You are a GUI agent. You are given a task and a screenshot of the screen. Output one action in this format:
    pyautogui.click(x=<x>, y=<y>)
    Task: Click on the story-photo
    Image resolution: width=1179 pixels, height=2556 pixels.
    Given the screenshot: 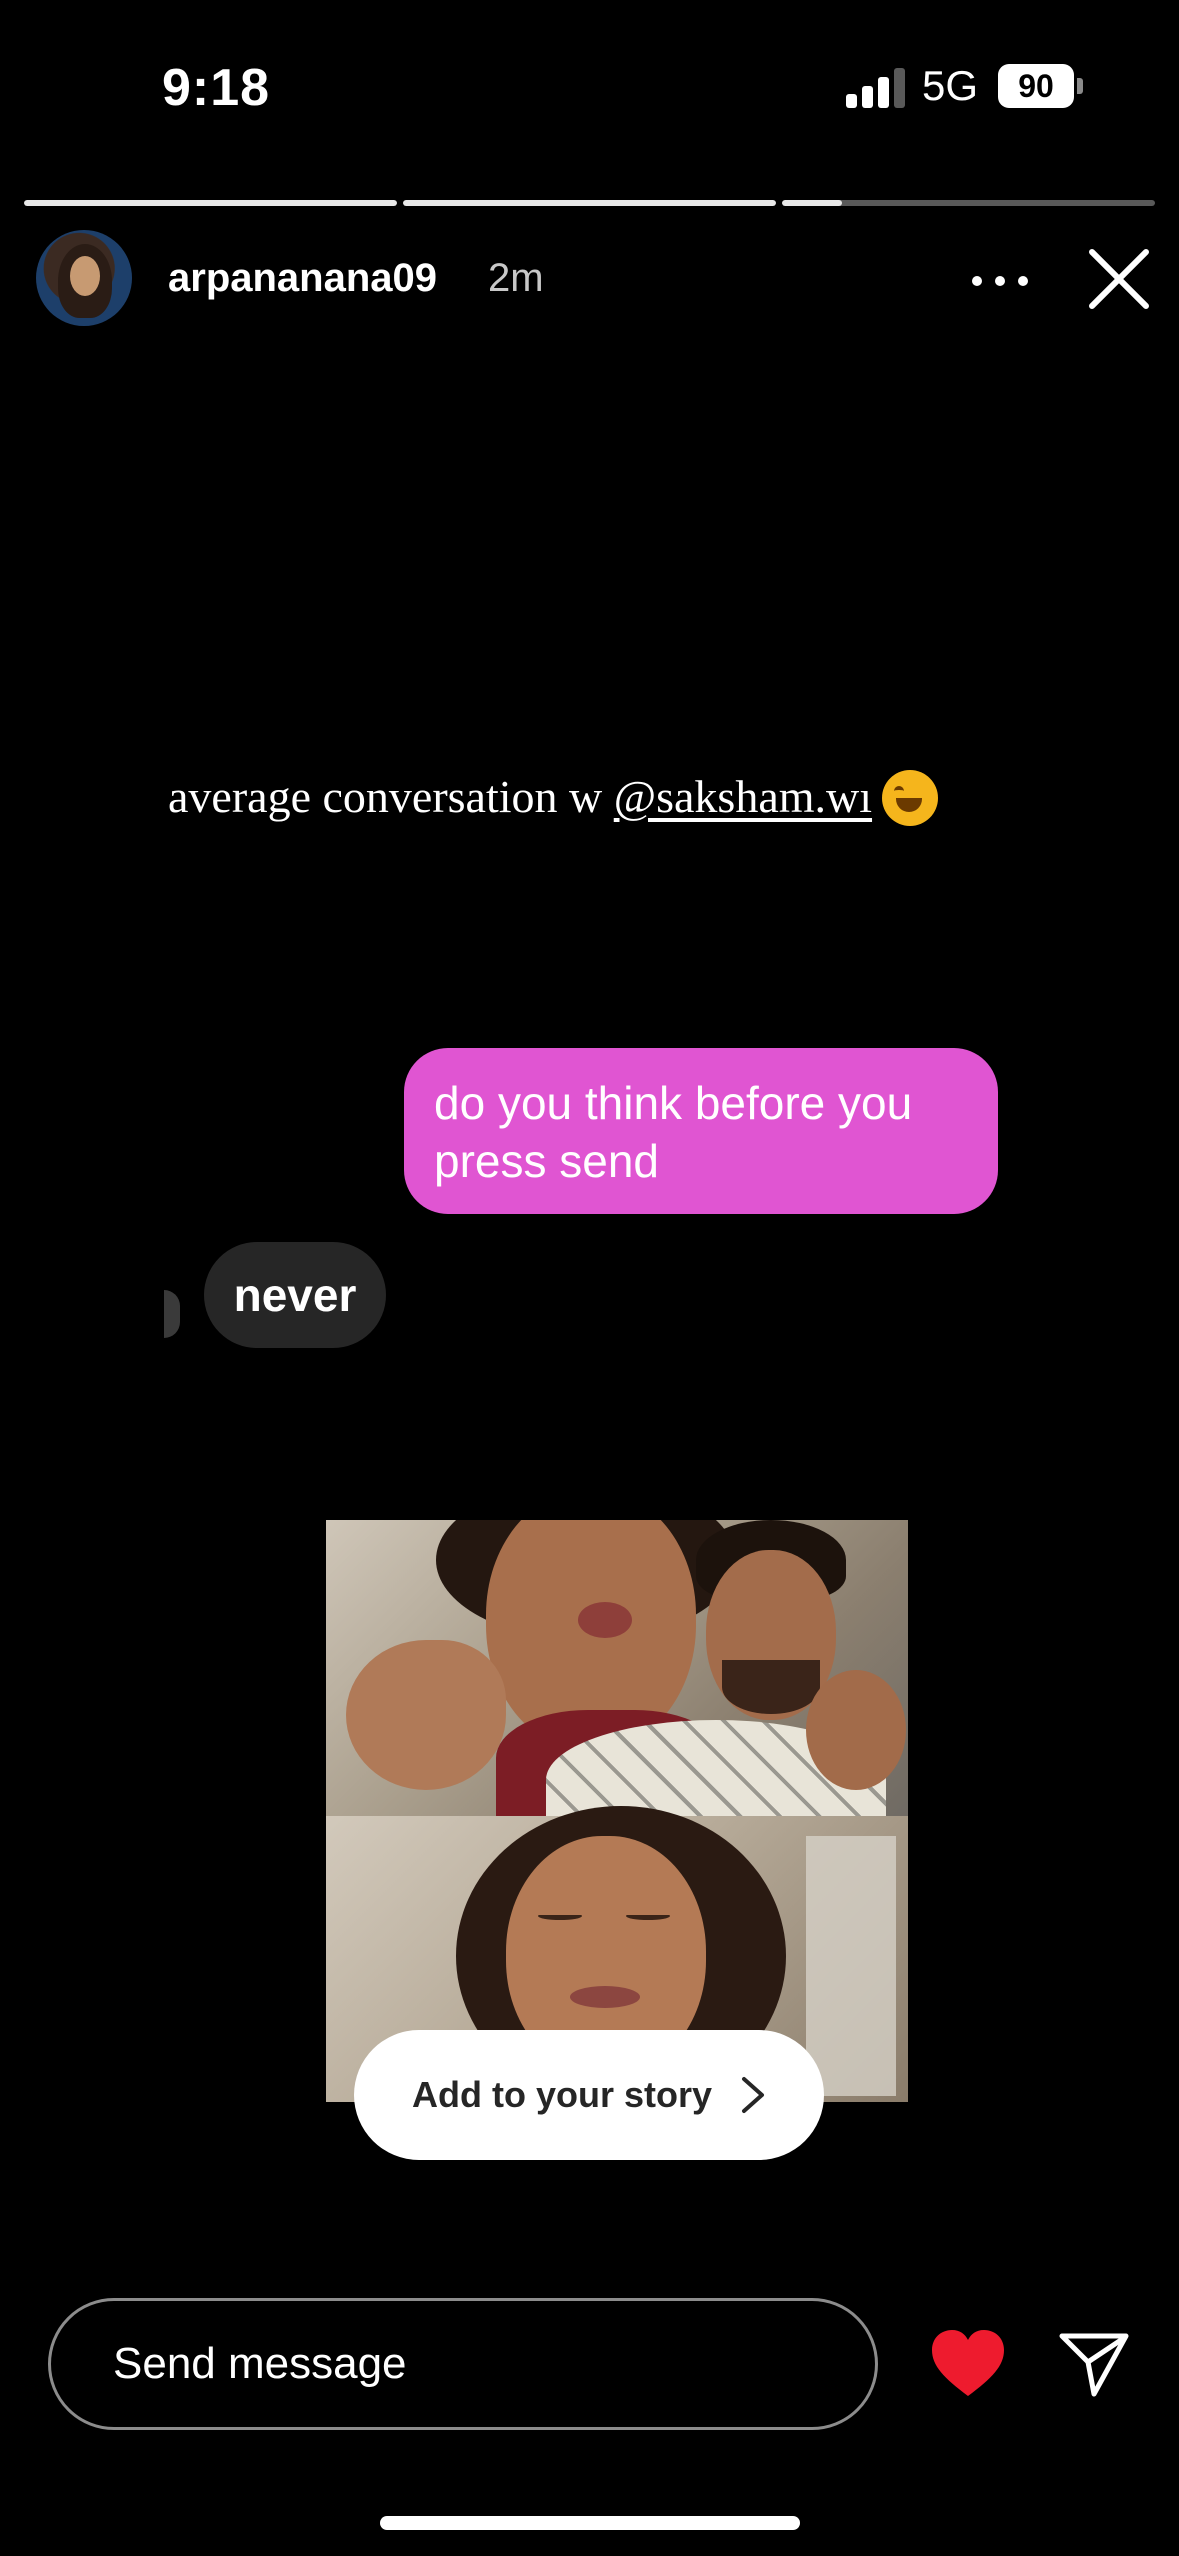 What is the action you would take?
    pyautogui.click(x=617, y=1811)
    